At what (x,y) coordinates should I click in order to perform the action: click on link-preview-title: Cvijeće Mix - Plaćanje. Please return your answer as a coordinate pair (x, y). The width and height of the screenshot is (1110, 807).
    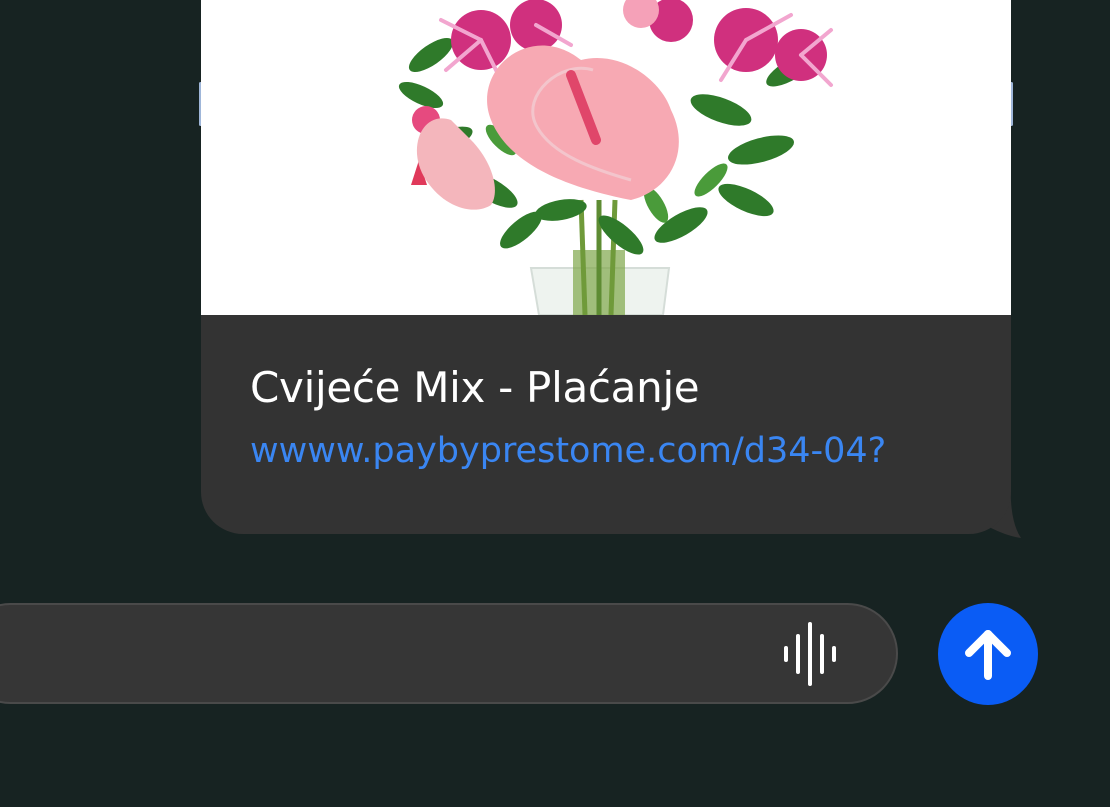
    Looking at the image, I should click on (475, 387).